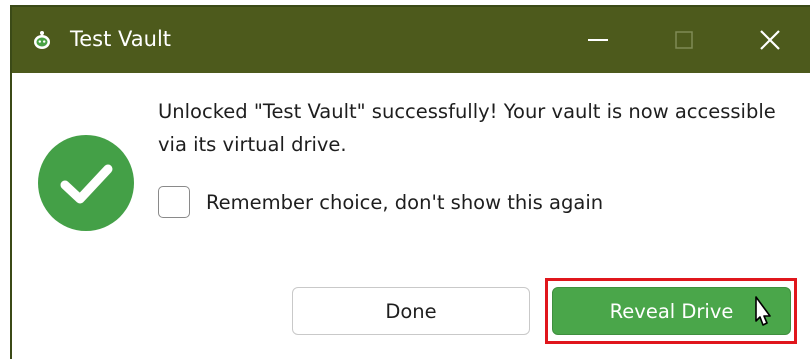 This screenshot has height=359, width=810. I want to click on close-icon, so click(770, 40).